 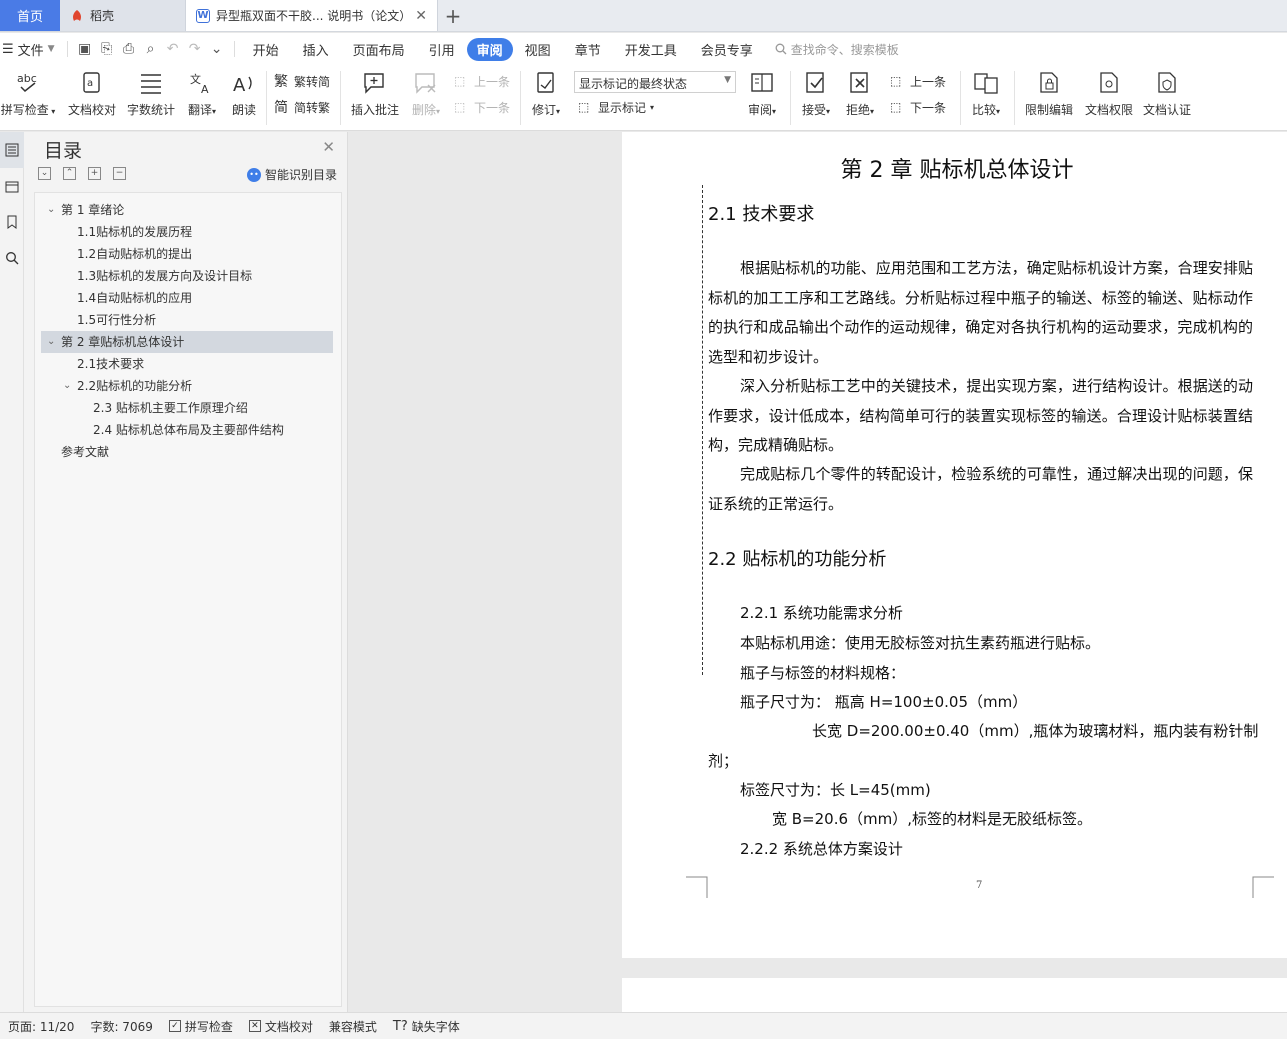 What do you see at coordinates (1167, 94) in the screenshot?
I see `doc-cert-button: 文档认证` at bounding box center [1167, 94].